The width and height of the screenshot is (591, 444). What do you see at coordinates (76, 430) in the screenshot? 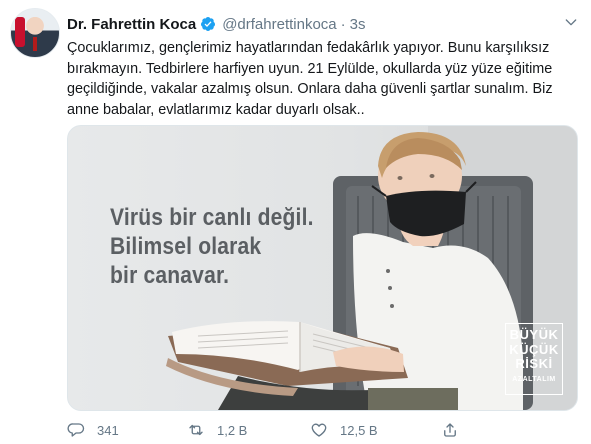
I see `reply-icon` at bounding box center [76, 430].